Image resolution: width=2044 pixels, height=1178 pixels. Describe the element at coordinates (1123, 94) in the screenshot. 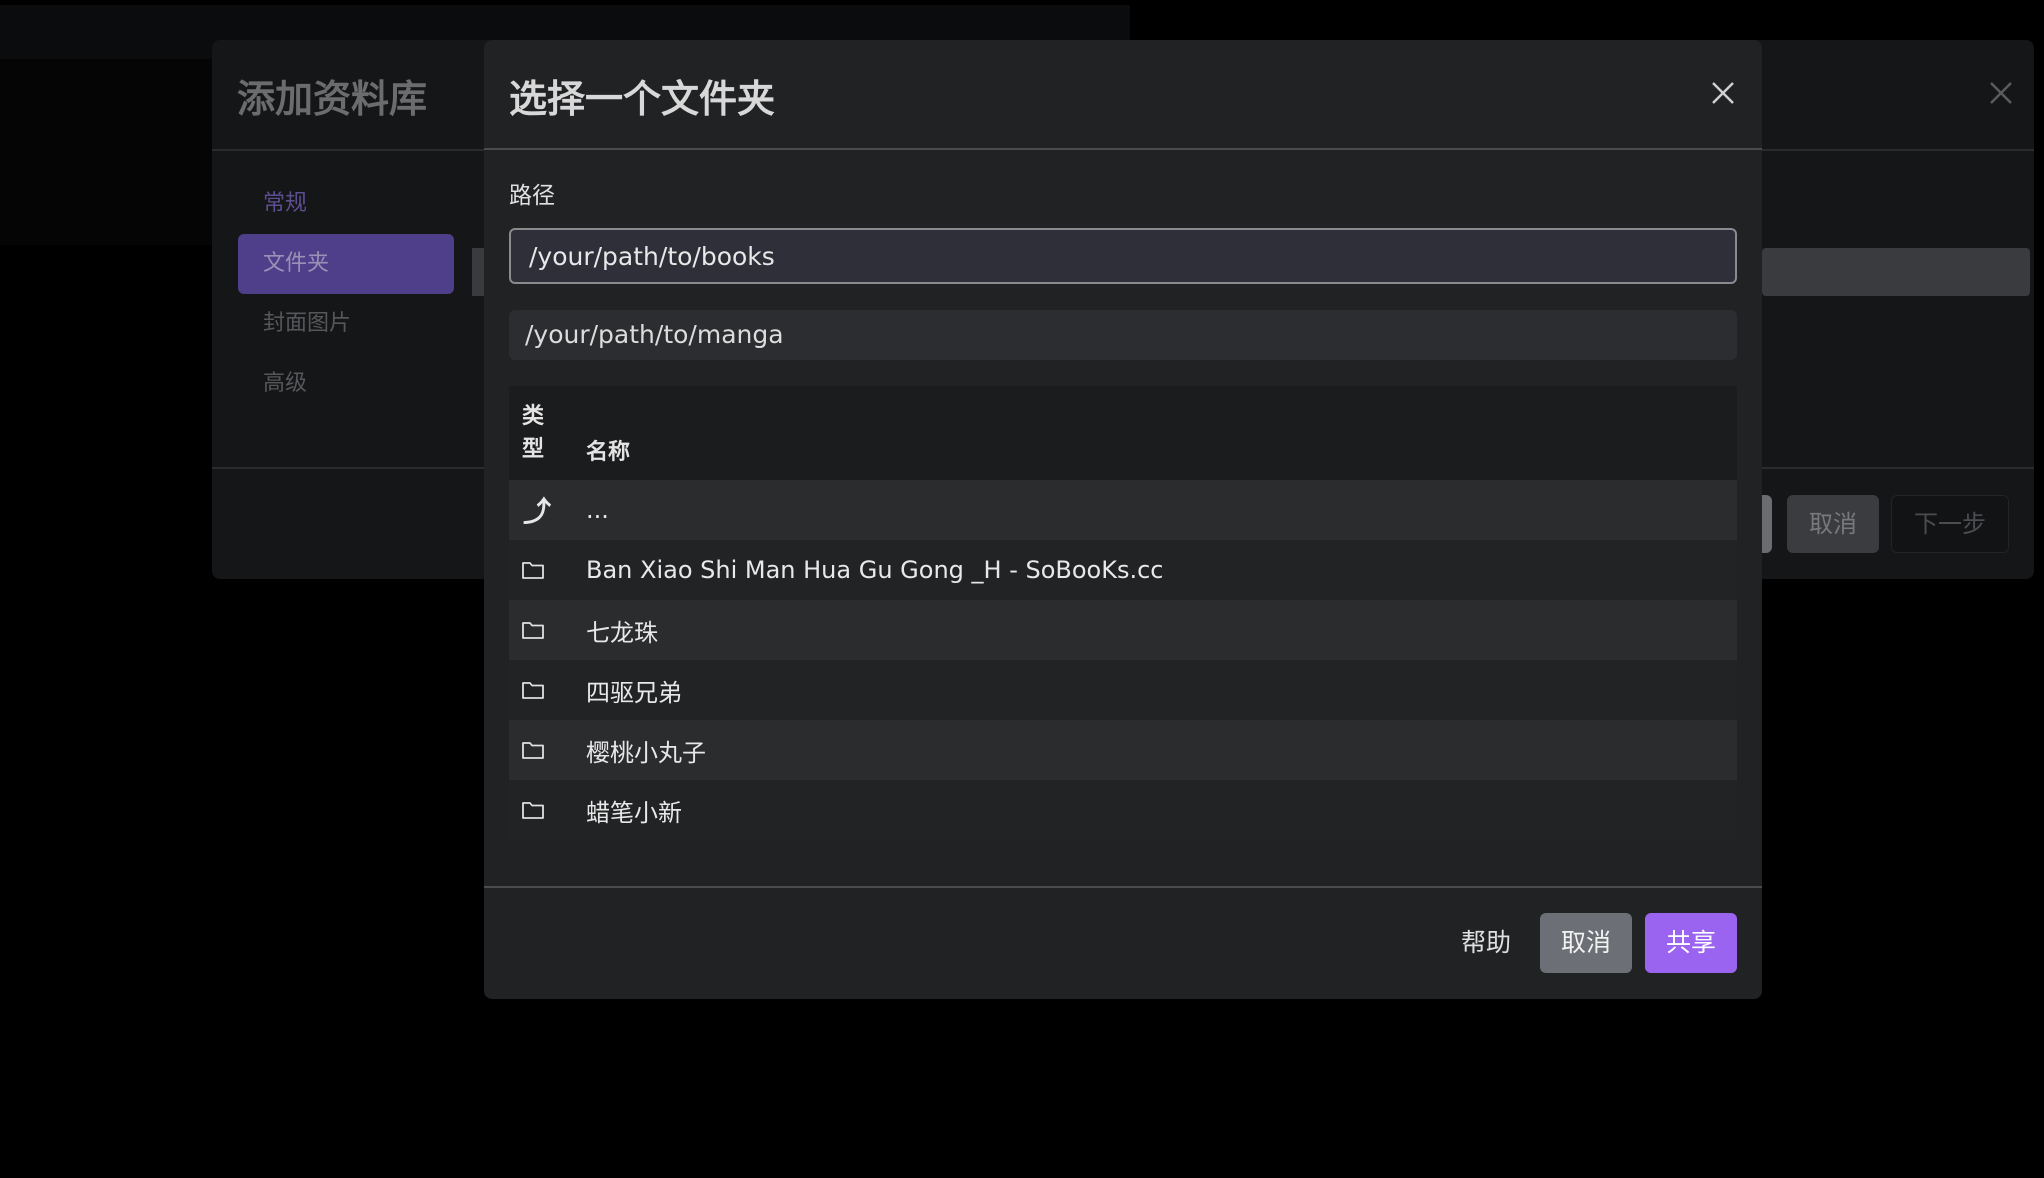

I see `modal-header: 选择一个文件夹` at that location.